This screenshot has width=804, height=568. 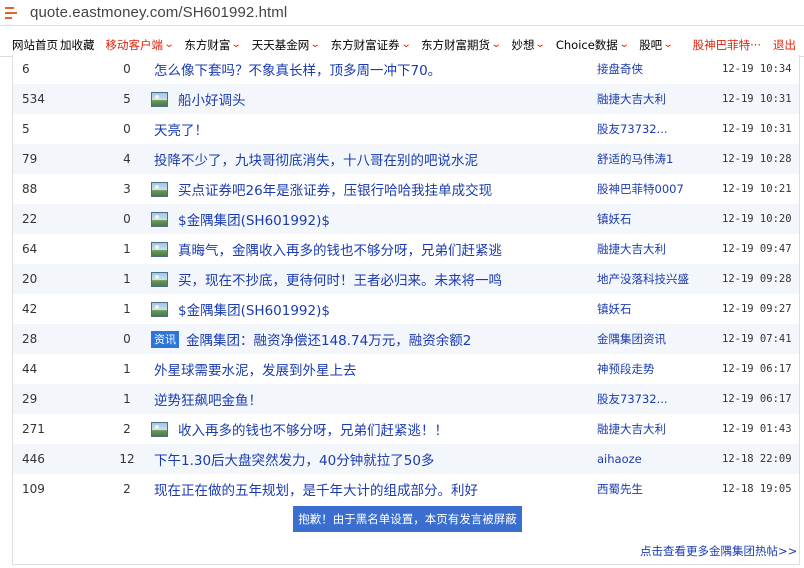 What do you see at coordinates (366, 45) in the screenshot?
I see `nav-item-5: 东方财富证券 ⌄` at bounding box center [366, 45].